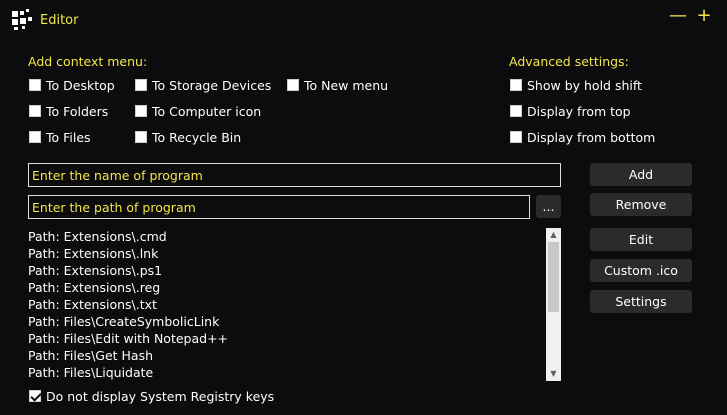 The height and width of the screenshot is (415, 727). What do you see at coordinates (287, 253) in the screenshot?
I see `list-item: Path: Extensions\.lnk` at bounding box center [287, 253].